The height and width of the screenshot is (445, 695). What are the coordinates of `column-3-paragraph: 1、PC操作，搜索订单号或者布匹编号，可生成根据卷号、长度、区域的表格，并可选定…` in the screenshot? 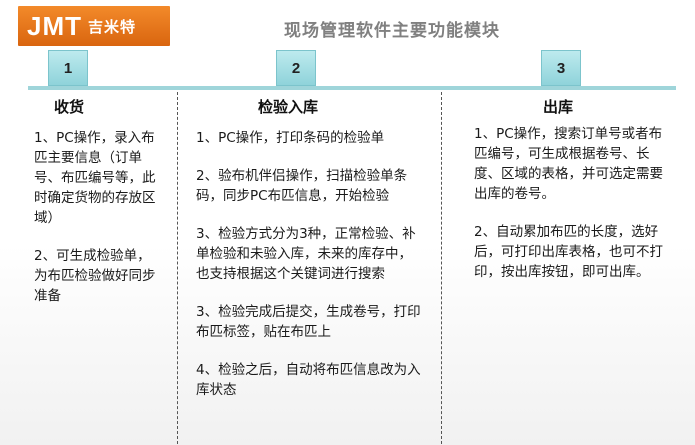 It's located at (568, 164).